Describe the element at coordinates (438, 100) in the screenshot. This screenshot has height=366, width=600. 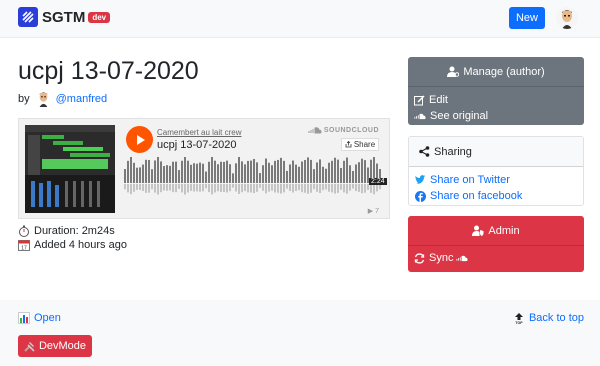
I see `edit-label: Edit` at that location.